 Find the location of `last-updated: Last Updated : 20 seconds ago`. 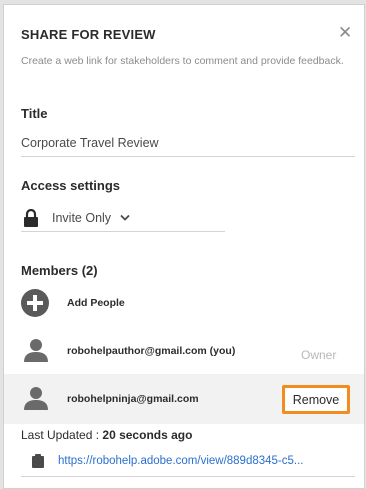

last-updated: Last Updated : 20 seconds ago is located at coordinates (106, 435).